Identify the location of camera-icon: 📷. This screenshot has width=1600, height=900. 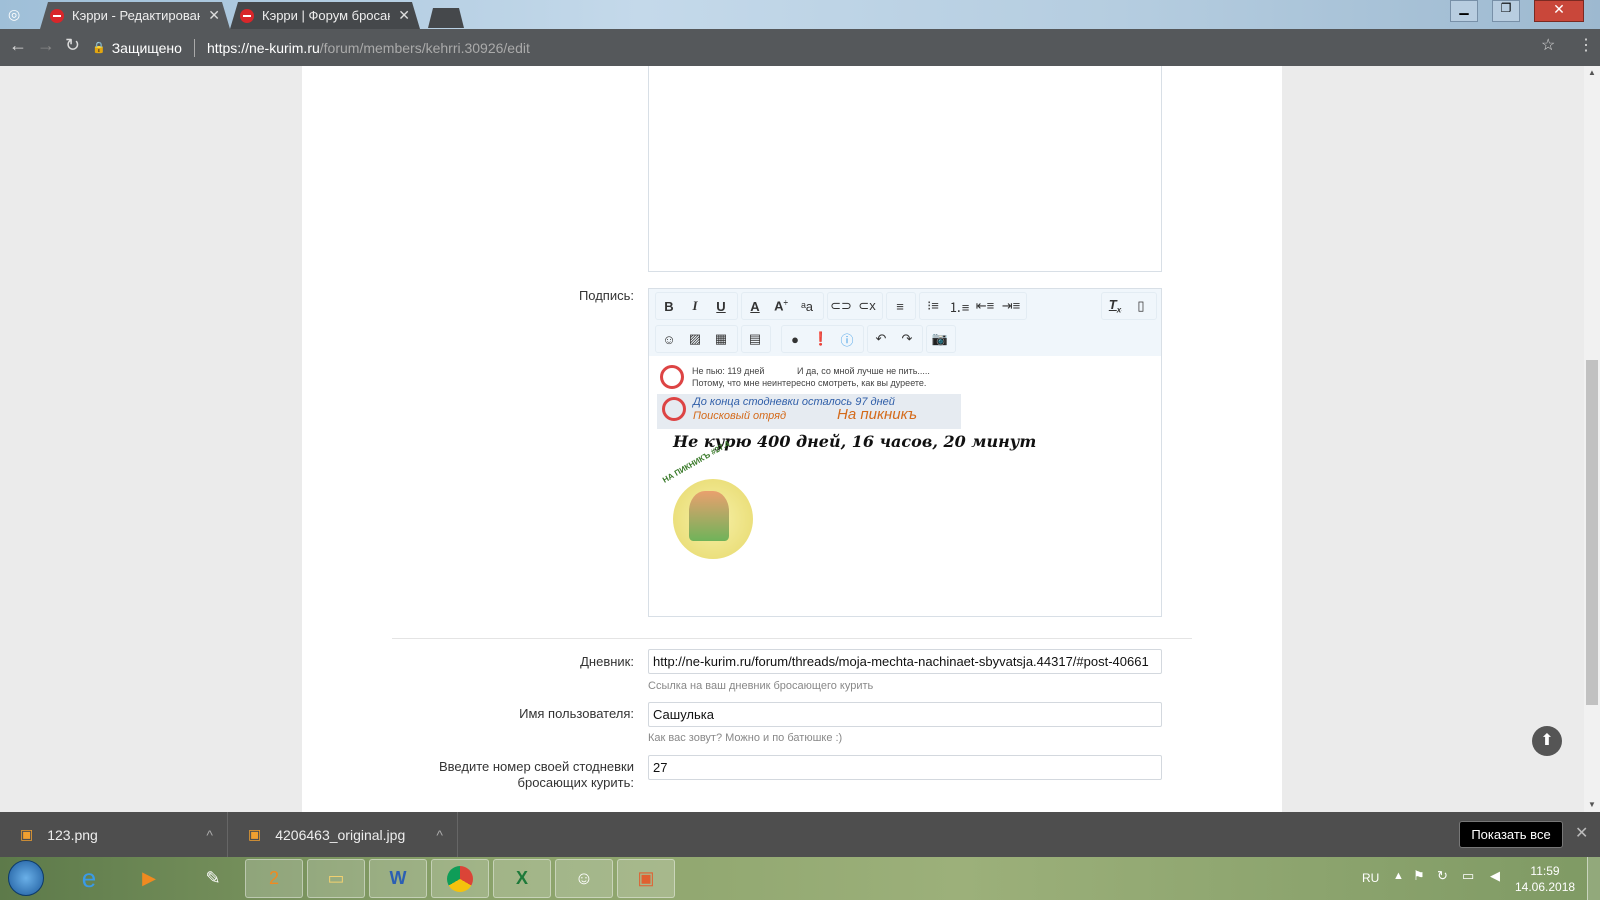
(940, 339).